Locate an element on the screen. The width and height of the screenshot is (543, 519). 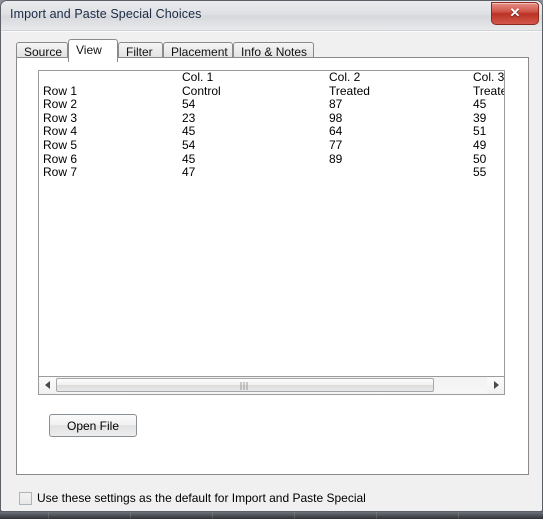
row-label: Row 1 is located at coordinates (60, 91).